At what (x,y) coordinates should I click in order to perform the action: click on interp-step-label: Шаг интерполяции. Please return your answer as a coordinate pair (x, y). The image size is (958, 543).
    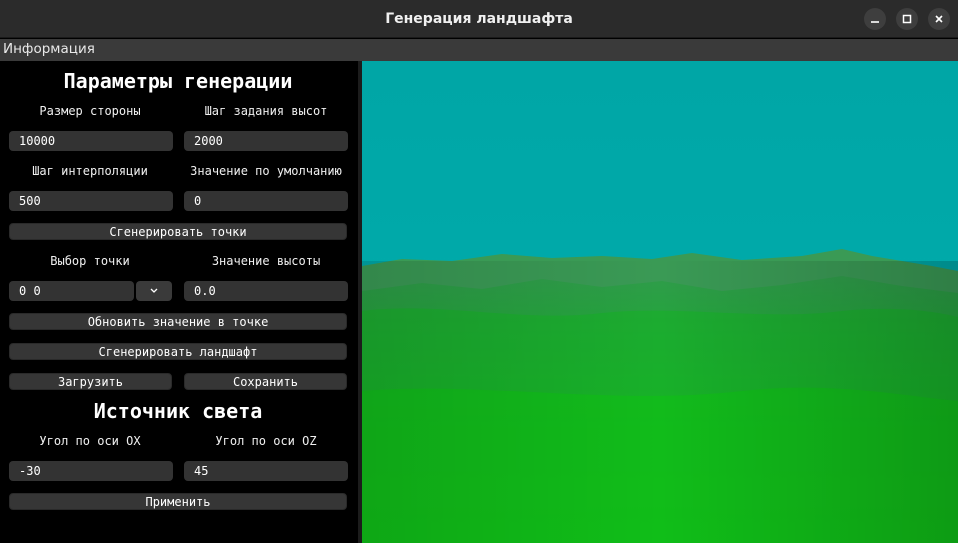
    Looking at the image, I should click on (90, 171).